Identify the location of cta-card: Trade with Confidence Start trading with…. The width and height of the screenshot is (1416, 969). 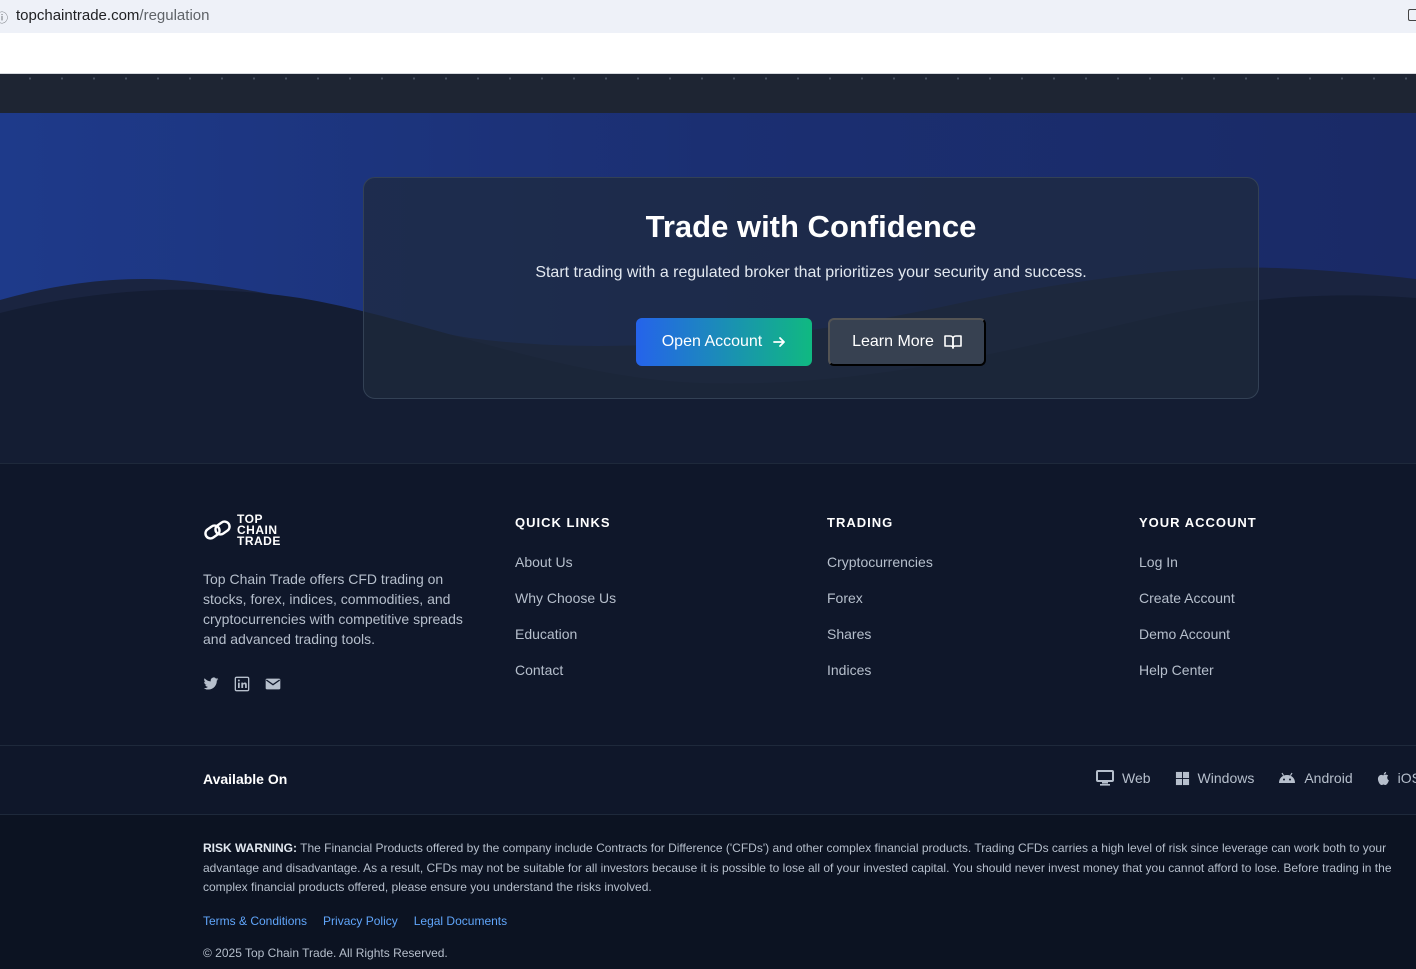
(811, 288).